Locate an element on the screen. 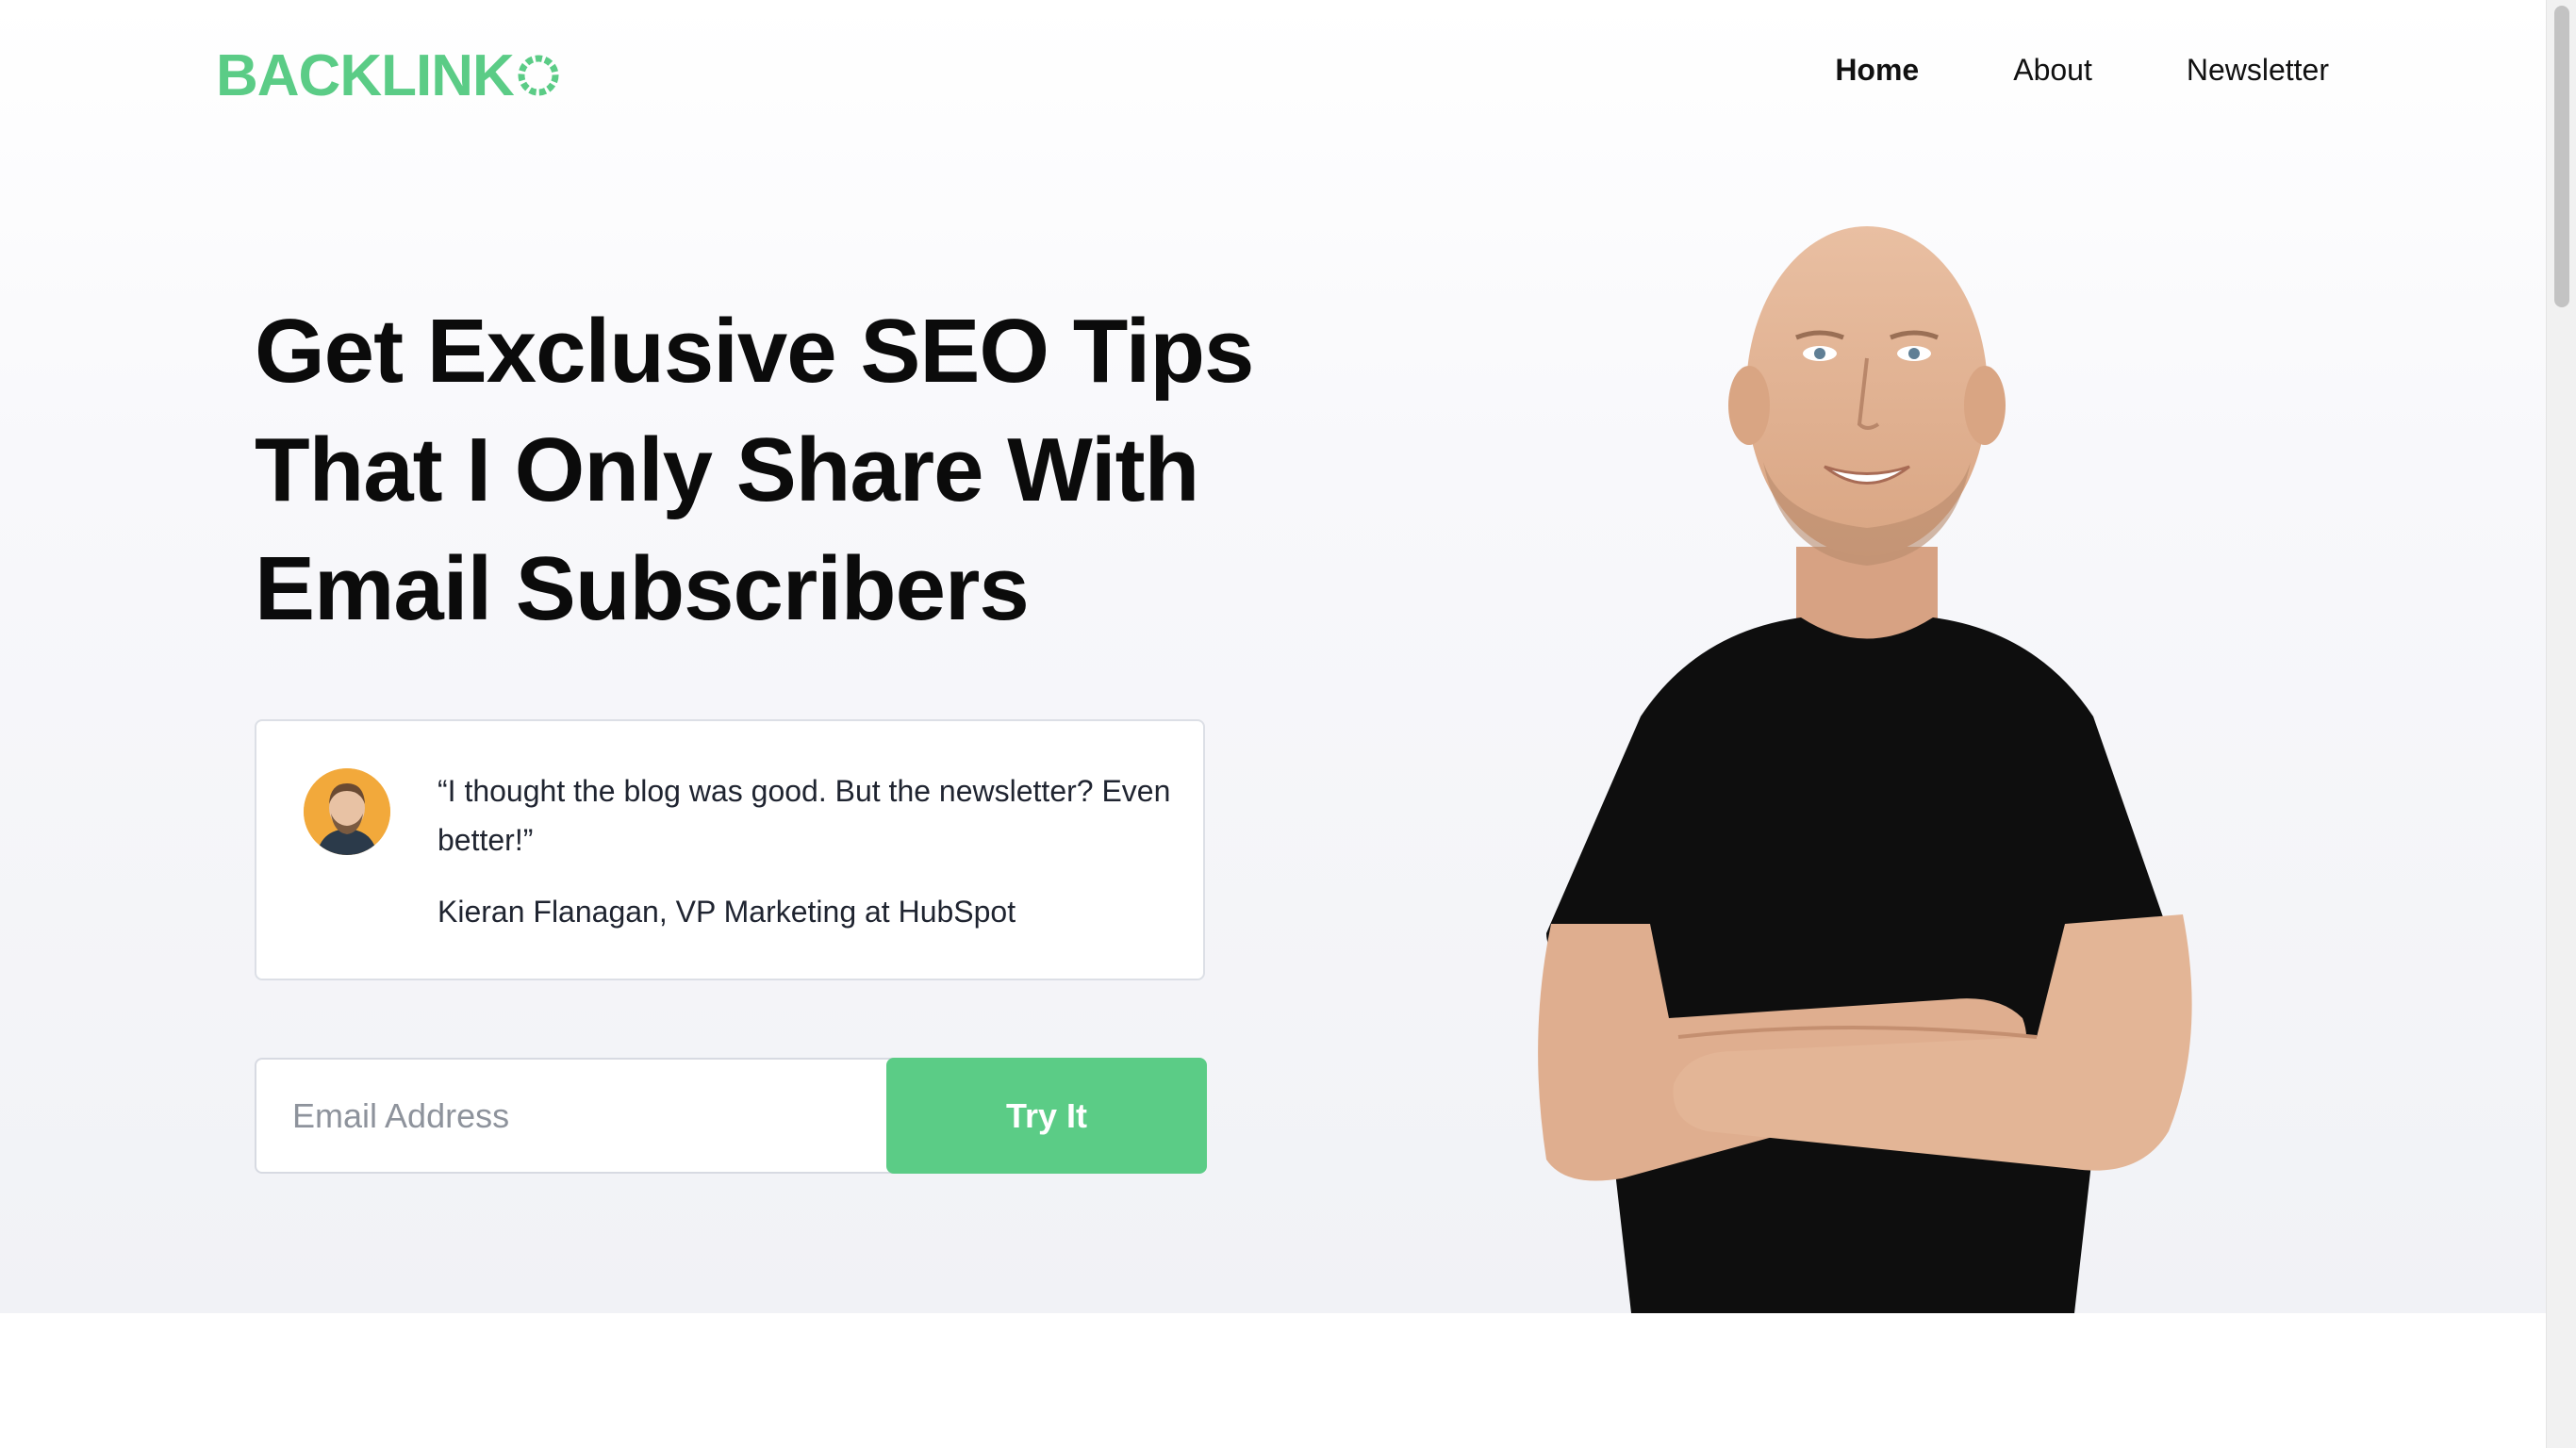 The height and width of the screenshot is (1448, 2576). nav-about: About is located at coordinates (2052, 70).